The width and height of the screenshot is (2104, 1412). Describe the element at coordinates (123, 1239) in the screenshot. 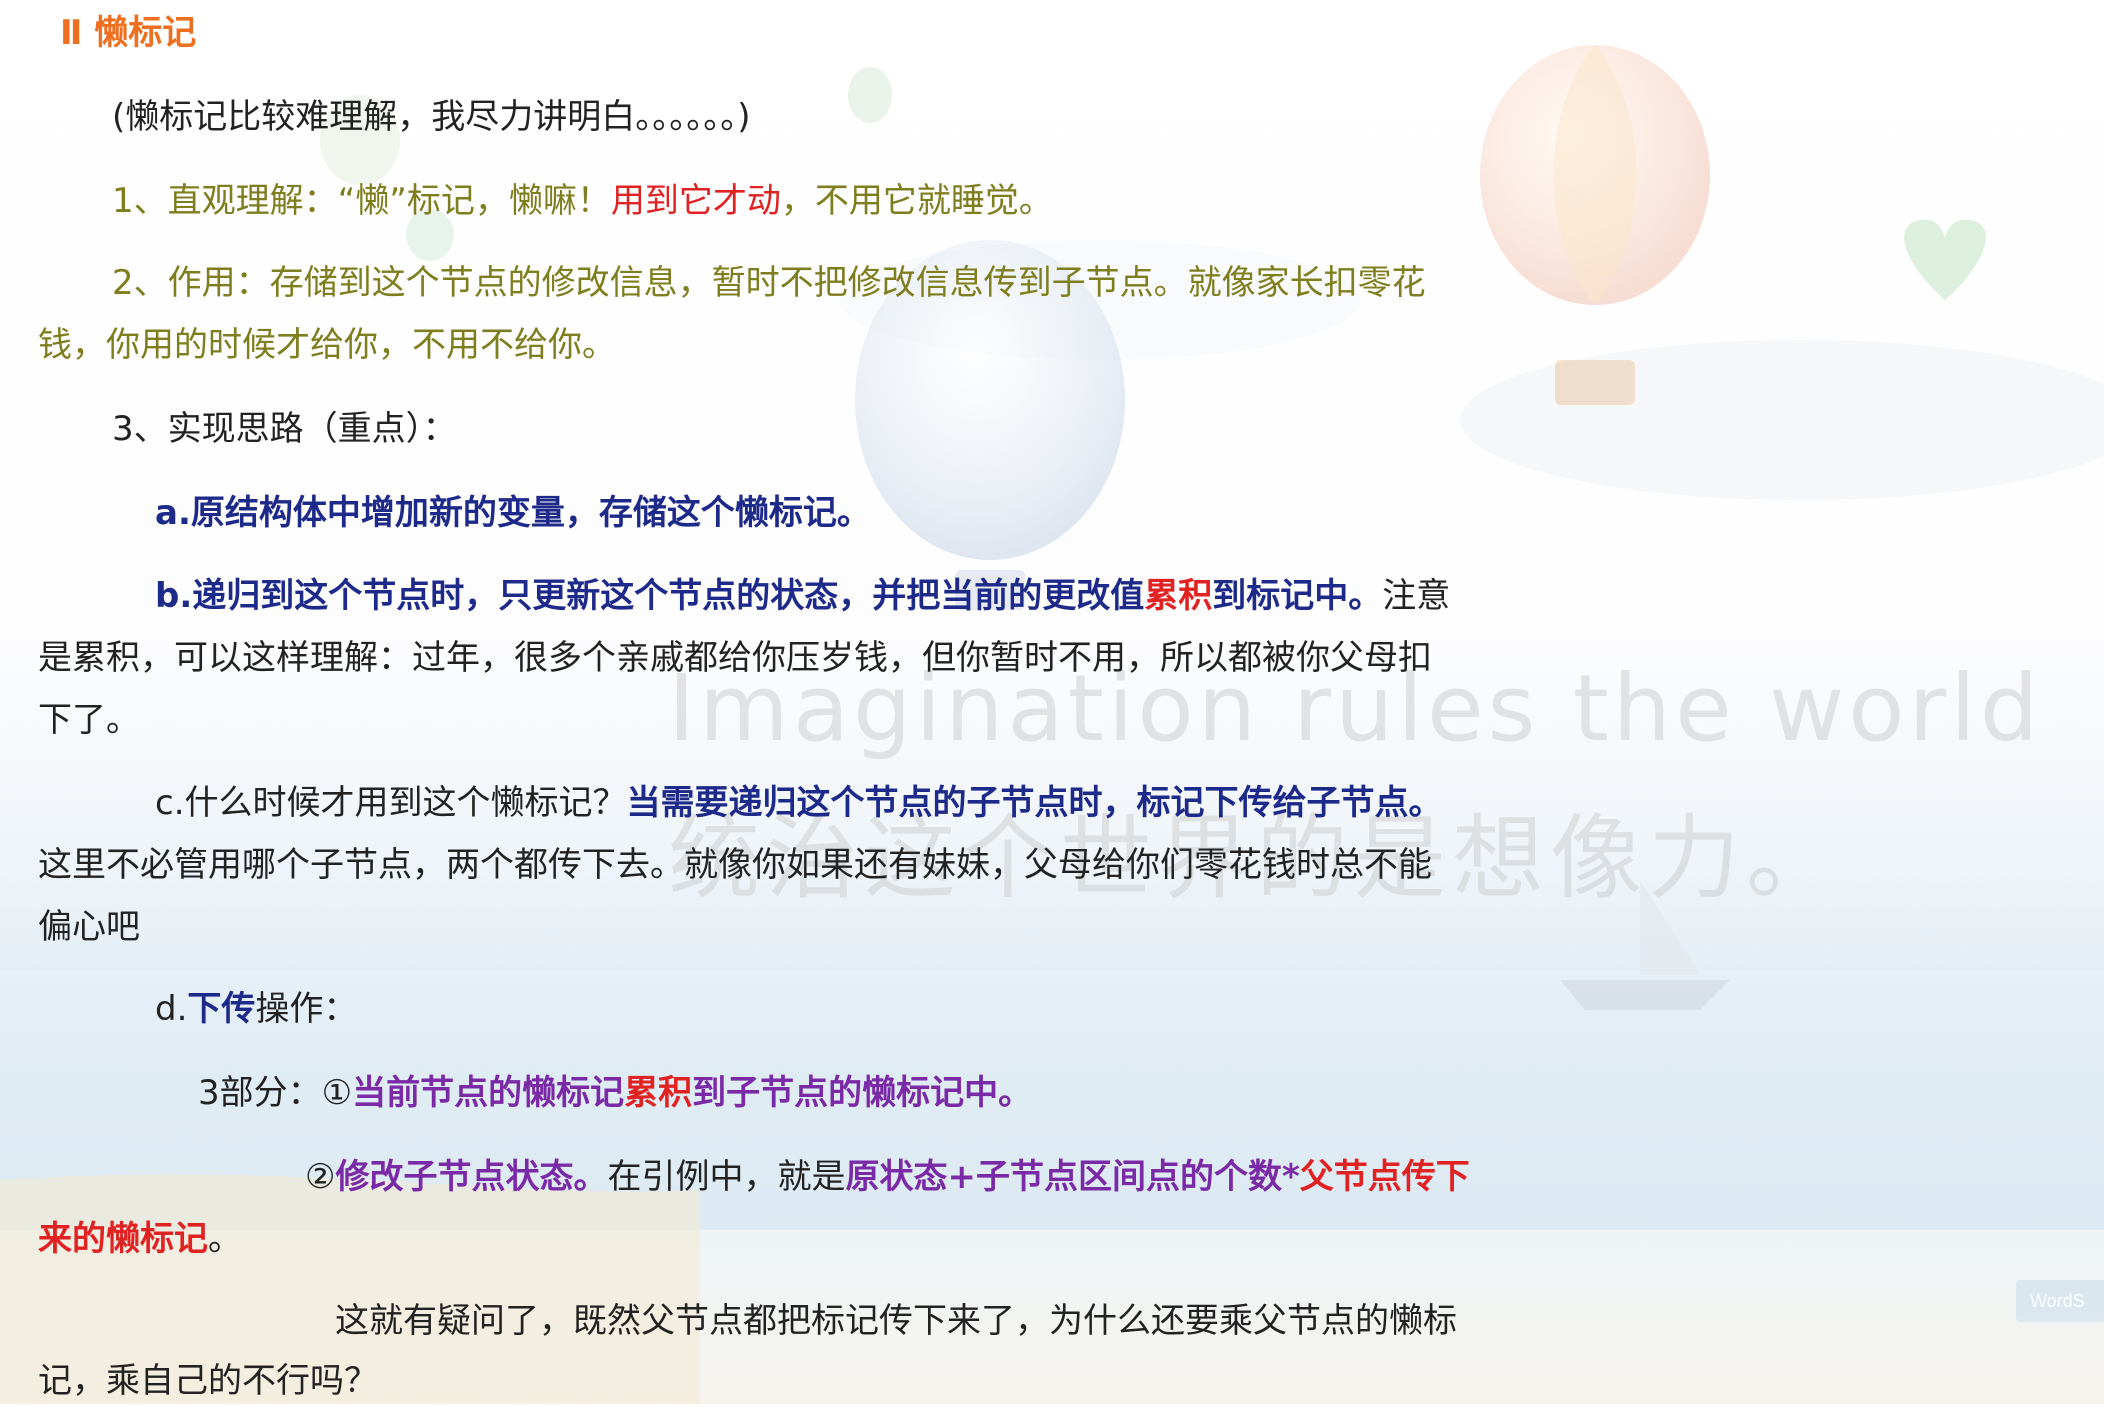

I see `part-2-red-2: 来的懒标记` at that location.